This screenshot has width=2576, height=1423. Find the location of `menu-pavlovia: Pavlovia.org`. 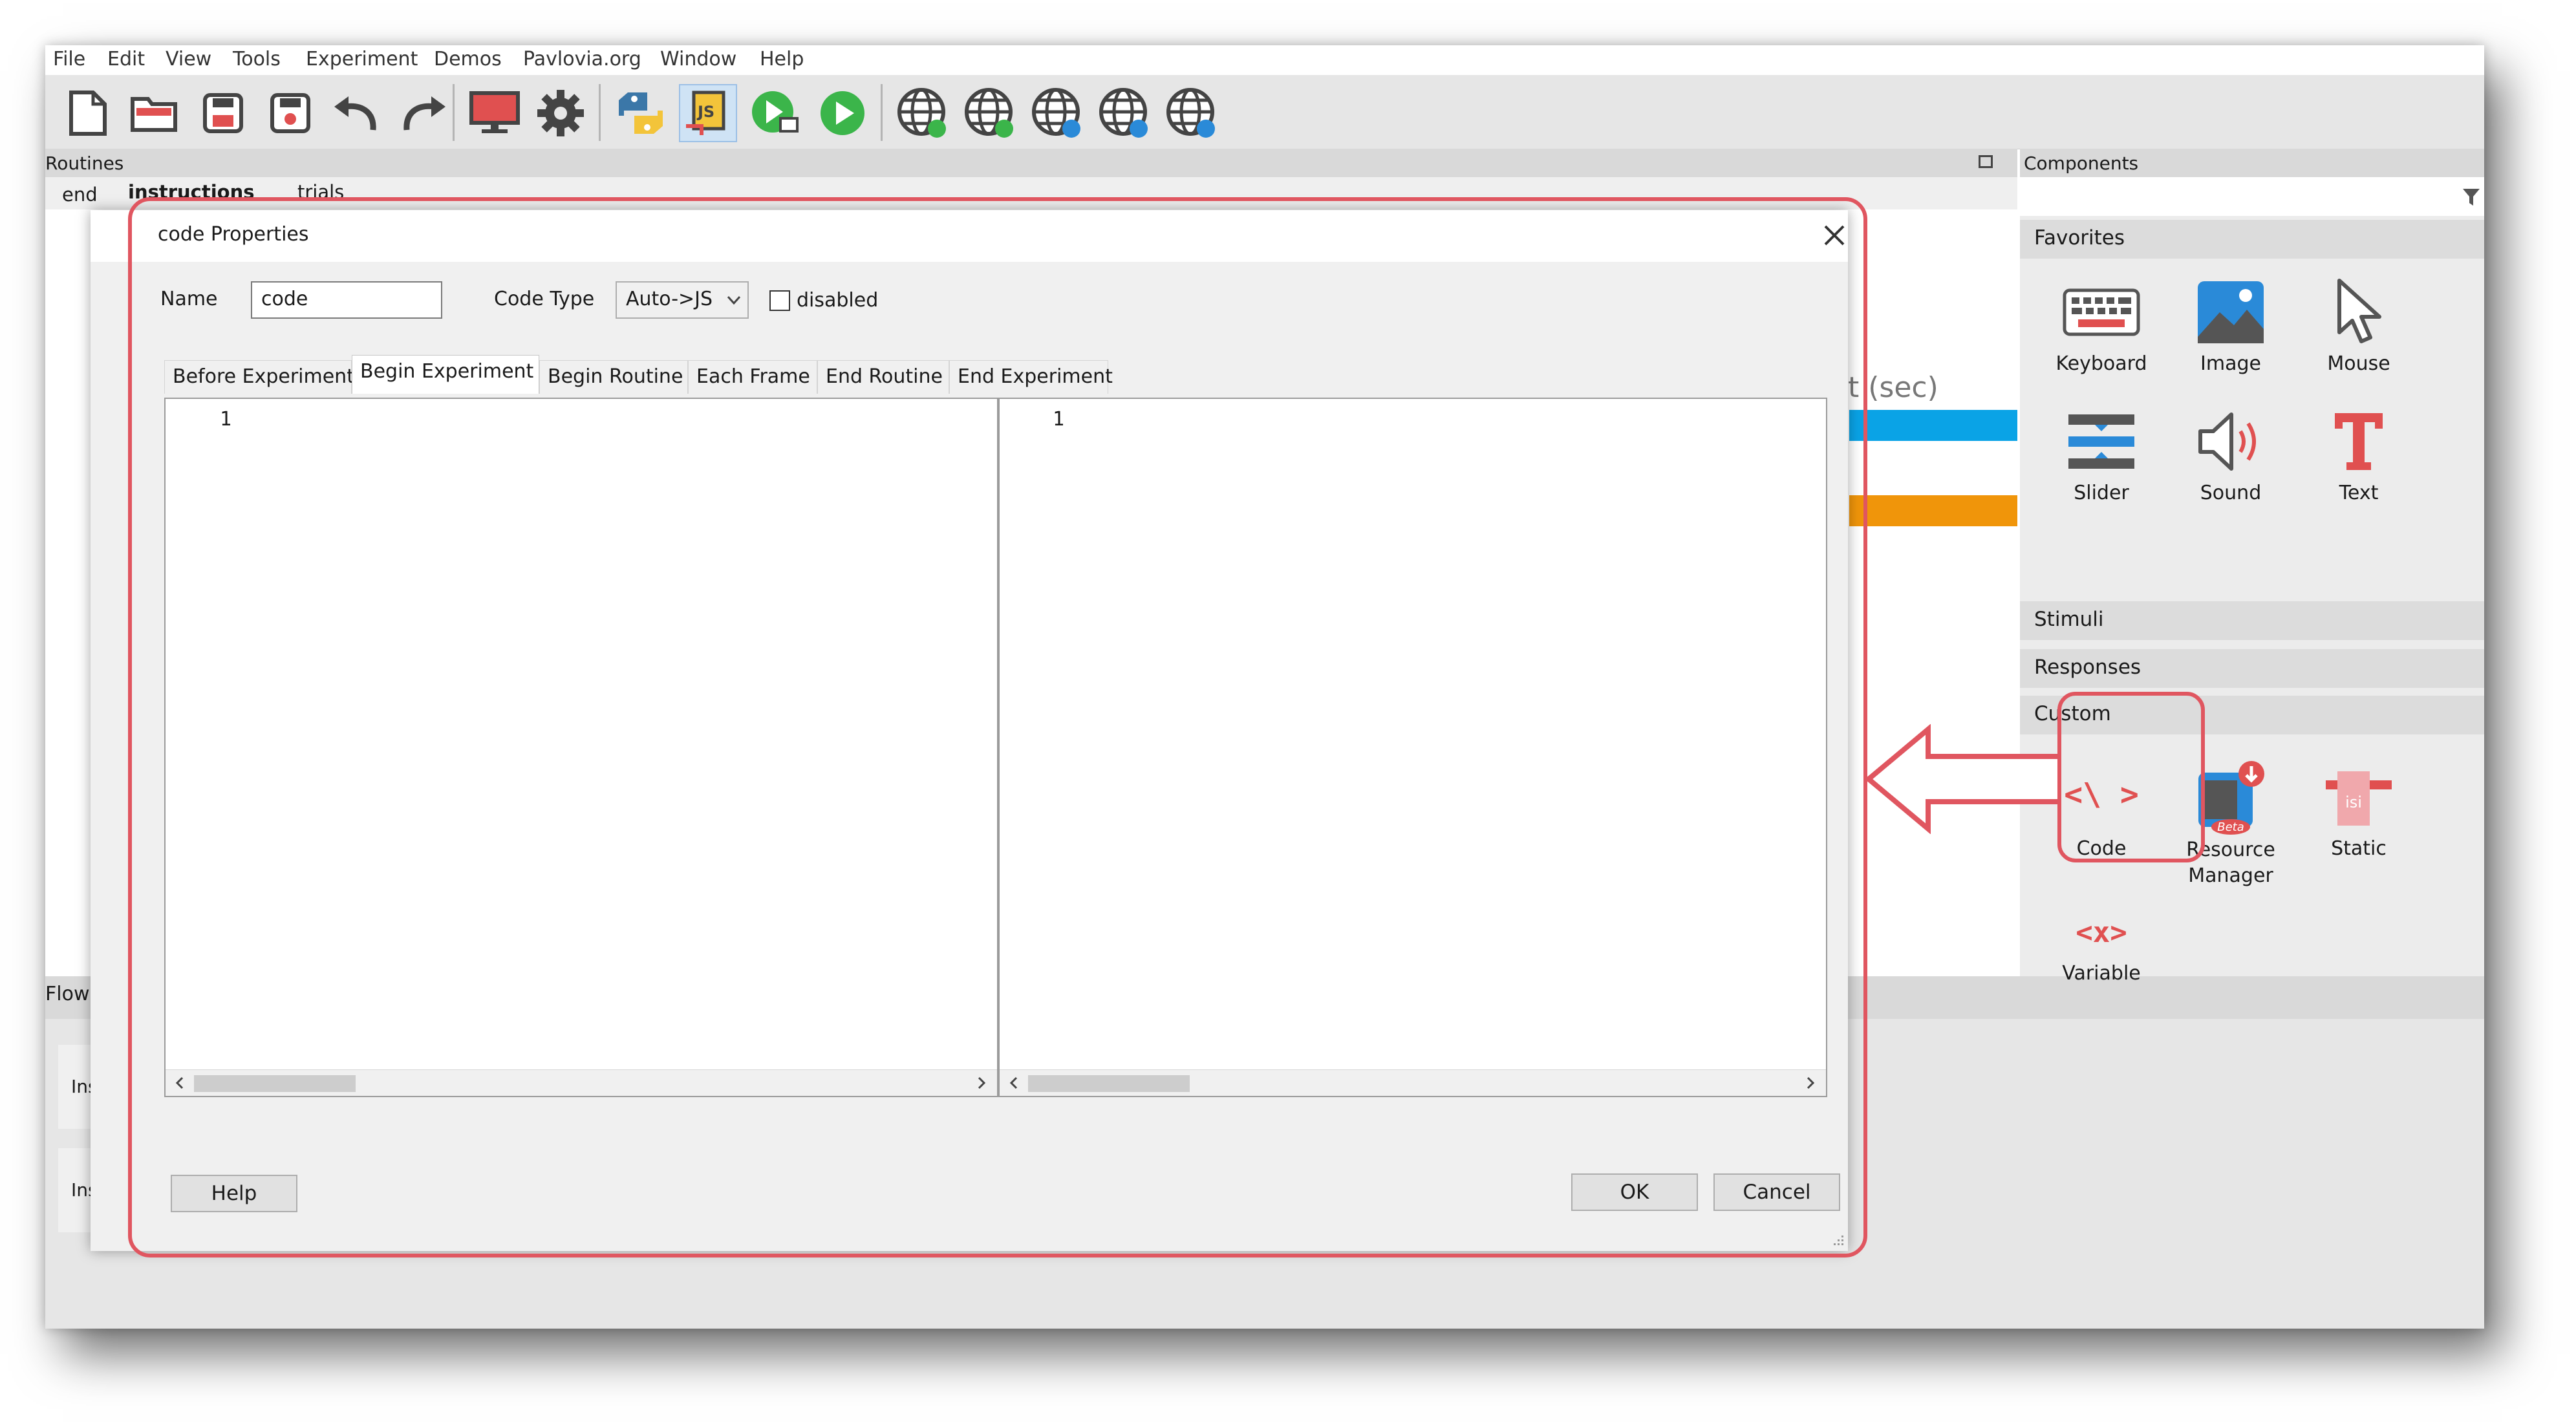

menu-pavlovia: Pavlovia.org is located at coordinates (582, 59).